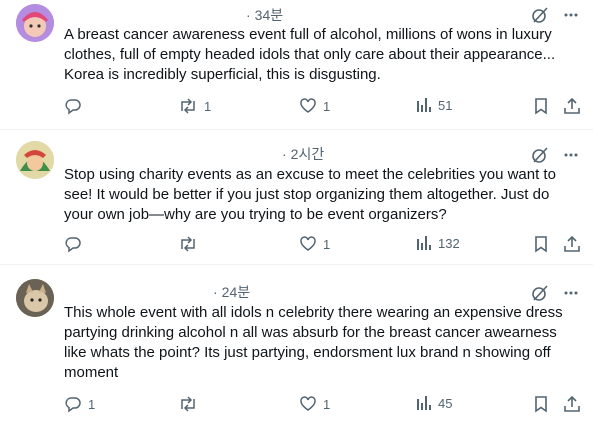 This screenshot has width=593, height=429. What do you see at coordinates (434, 105) in the screenshot?
I see `views-button: 51` at bounding box center [434, 105].